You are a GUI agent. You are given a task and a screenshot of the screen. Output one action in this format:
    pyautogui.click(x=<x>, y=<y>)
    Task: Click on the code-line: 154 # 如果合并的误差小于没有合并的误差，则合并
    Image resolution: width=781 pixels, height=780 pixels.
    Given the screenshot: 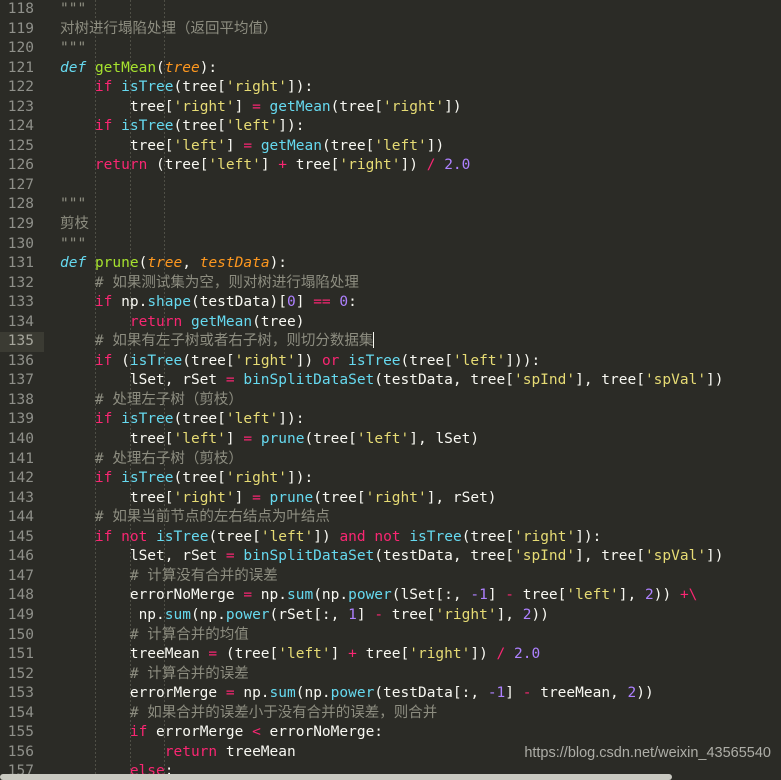 What is the action you would take?
    pyautogui.click(x=390, y=713)
    